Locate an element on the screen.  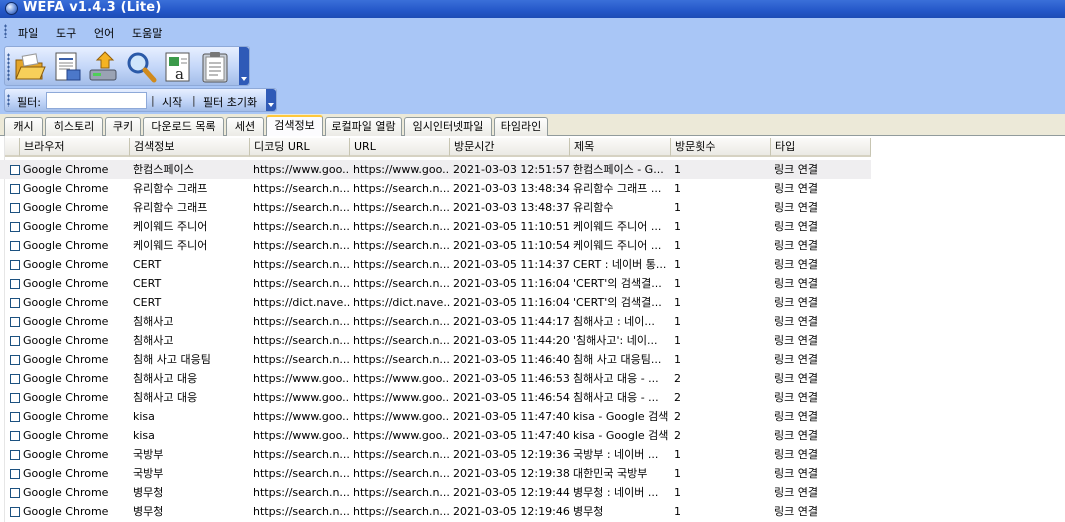
column-header-type: 타입 is located at coordinates (821, 147).